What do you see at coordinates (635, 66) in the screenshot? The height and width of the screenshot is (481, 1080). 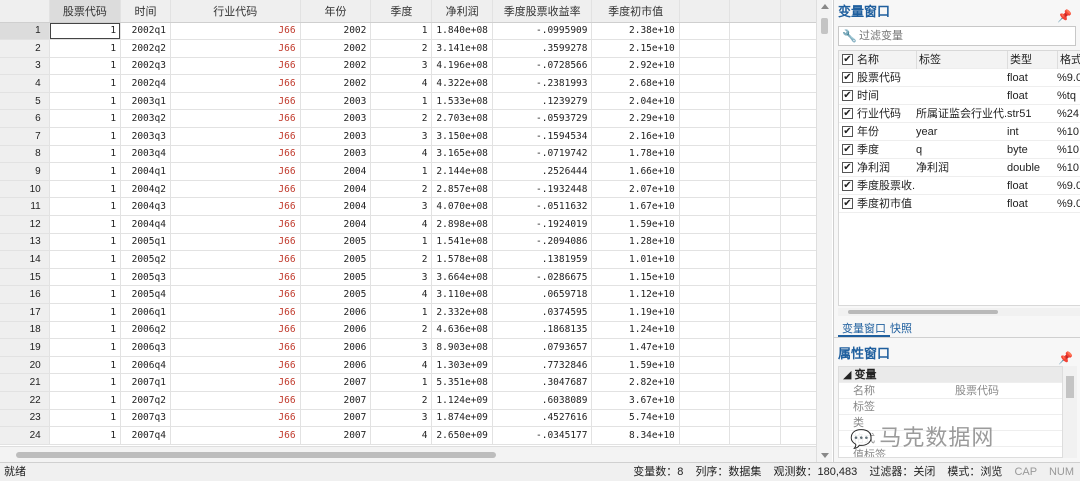 I see `cell-market-value: 2.92e+10` at bounding box center [635, 66].